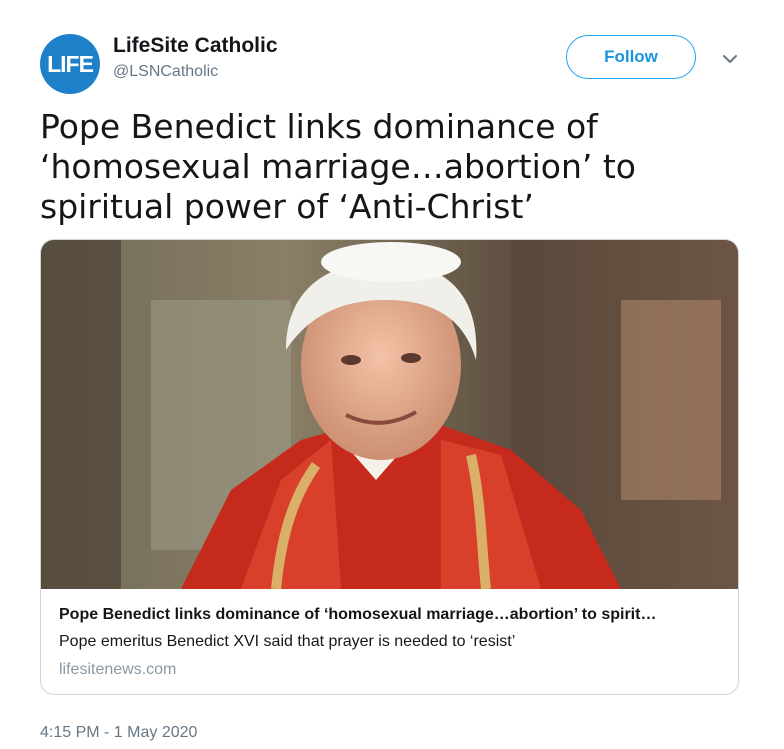  I want to click on chevron-down-icon, so click(730, 59).